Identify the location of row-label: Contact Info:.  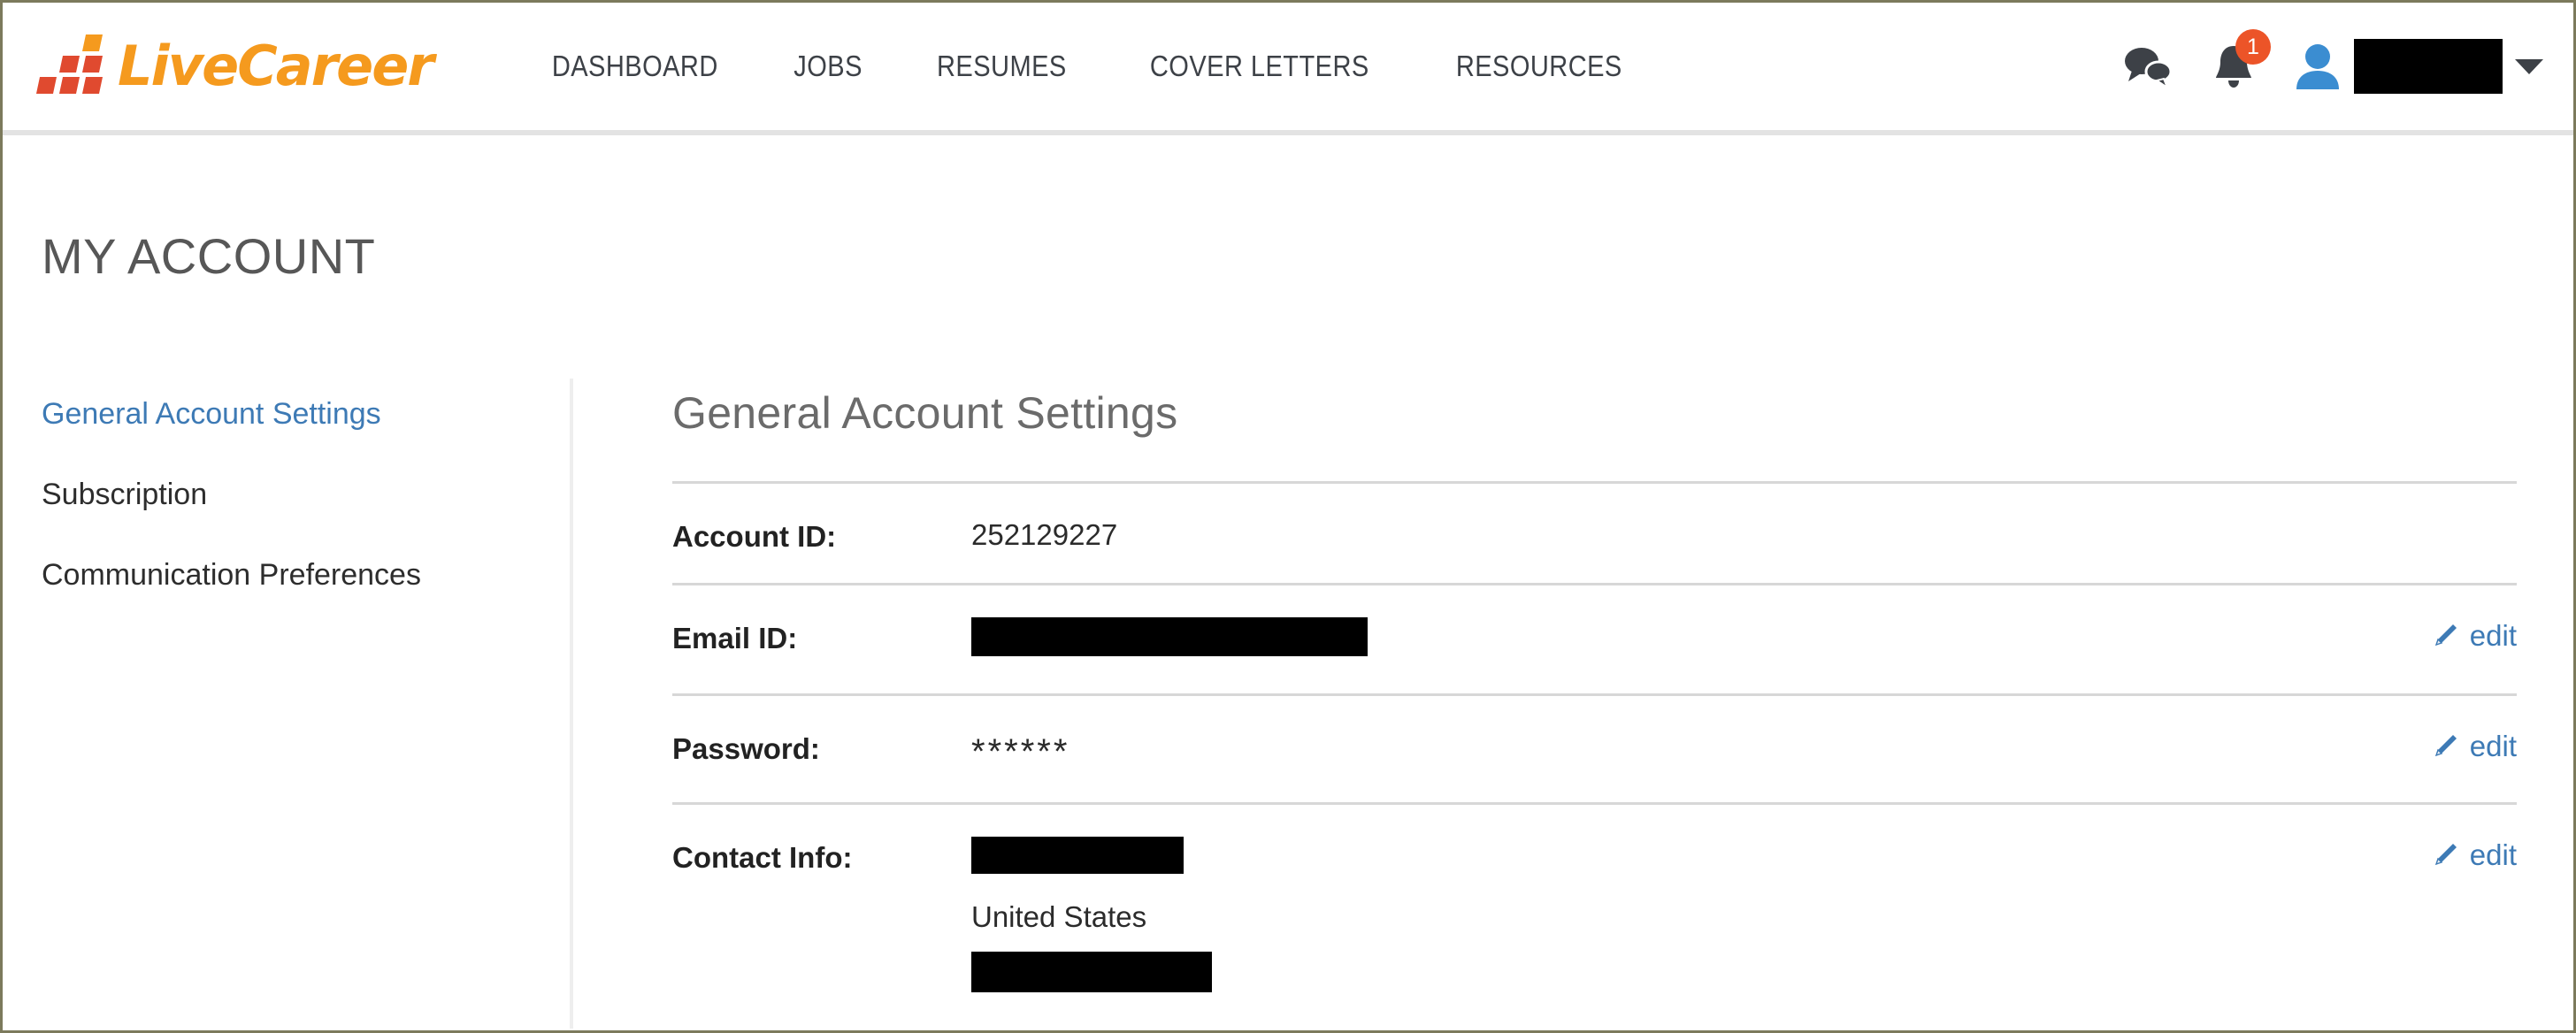
(762, 857).